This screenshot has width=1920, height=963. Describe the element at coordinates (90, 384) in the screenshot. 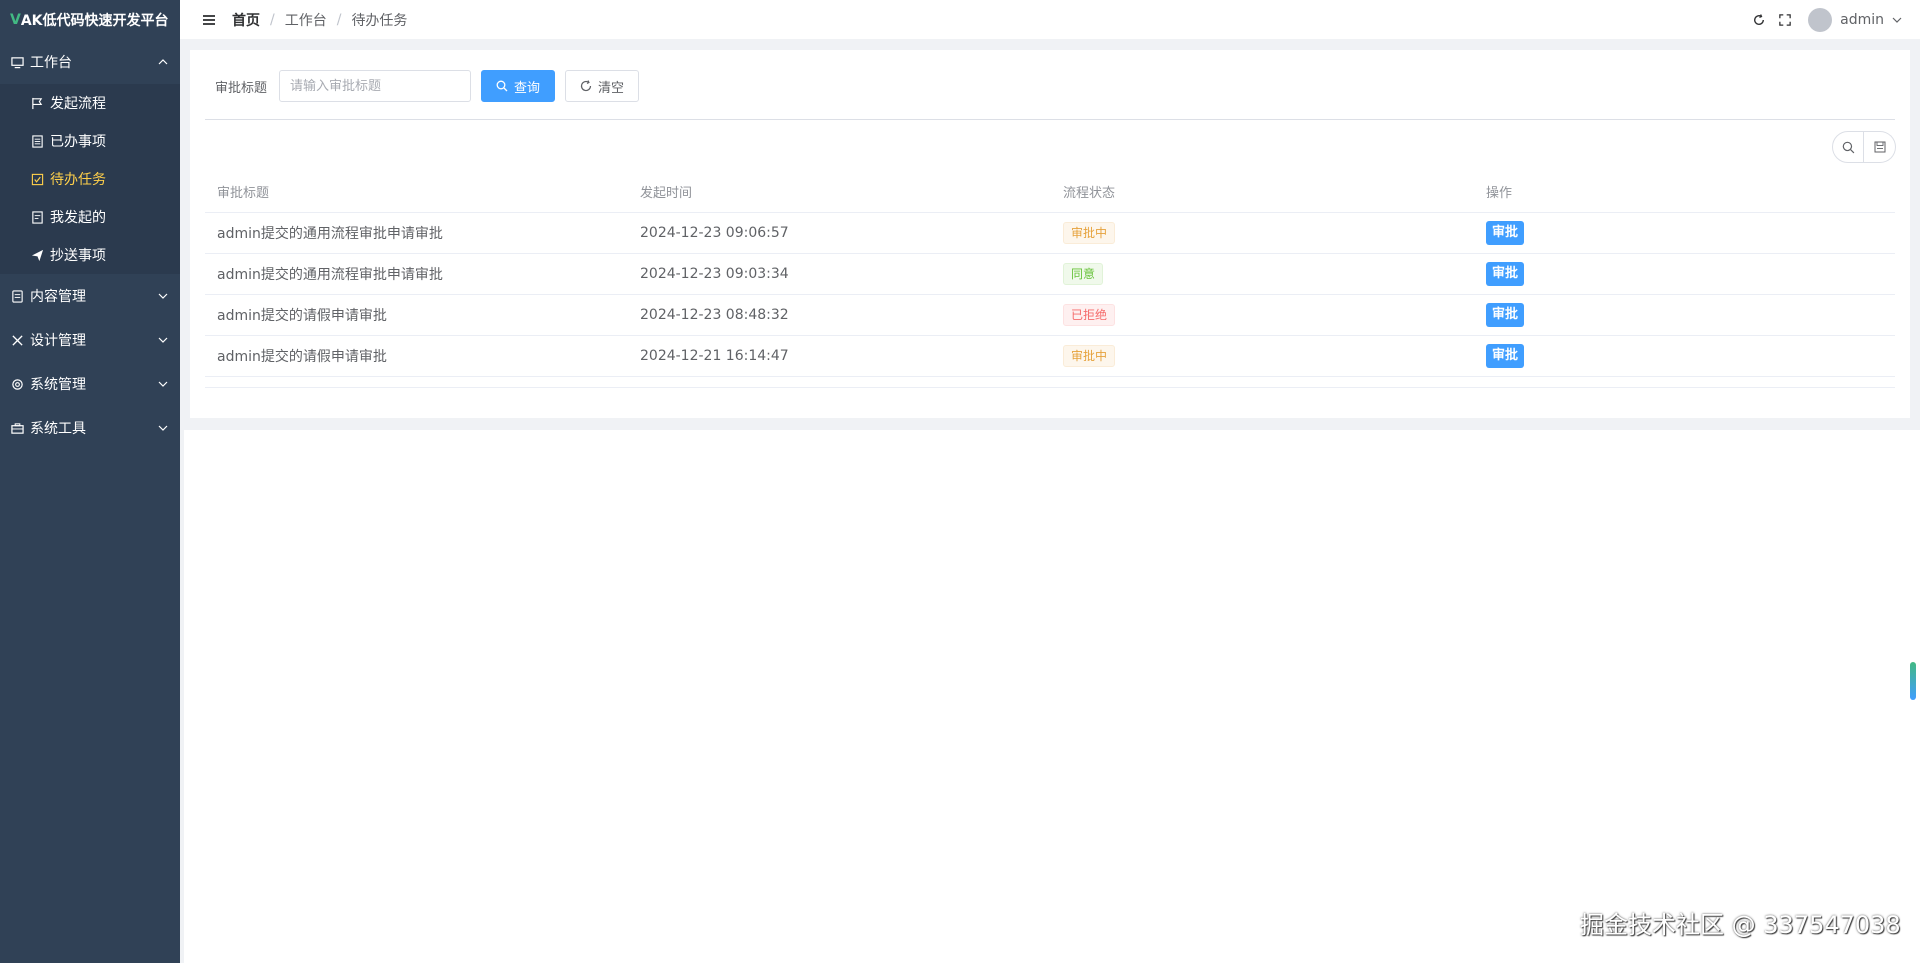

I see `menu-group-system: 系统管理` at that location.